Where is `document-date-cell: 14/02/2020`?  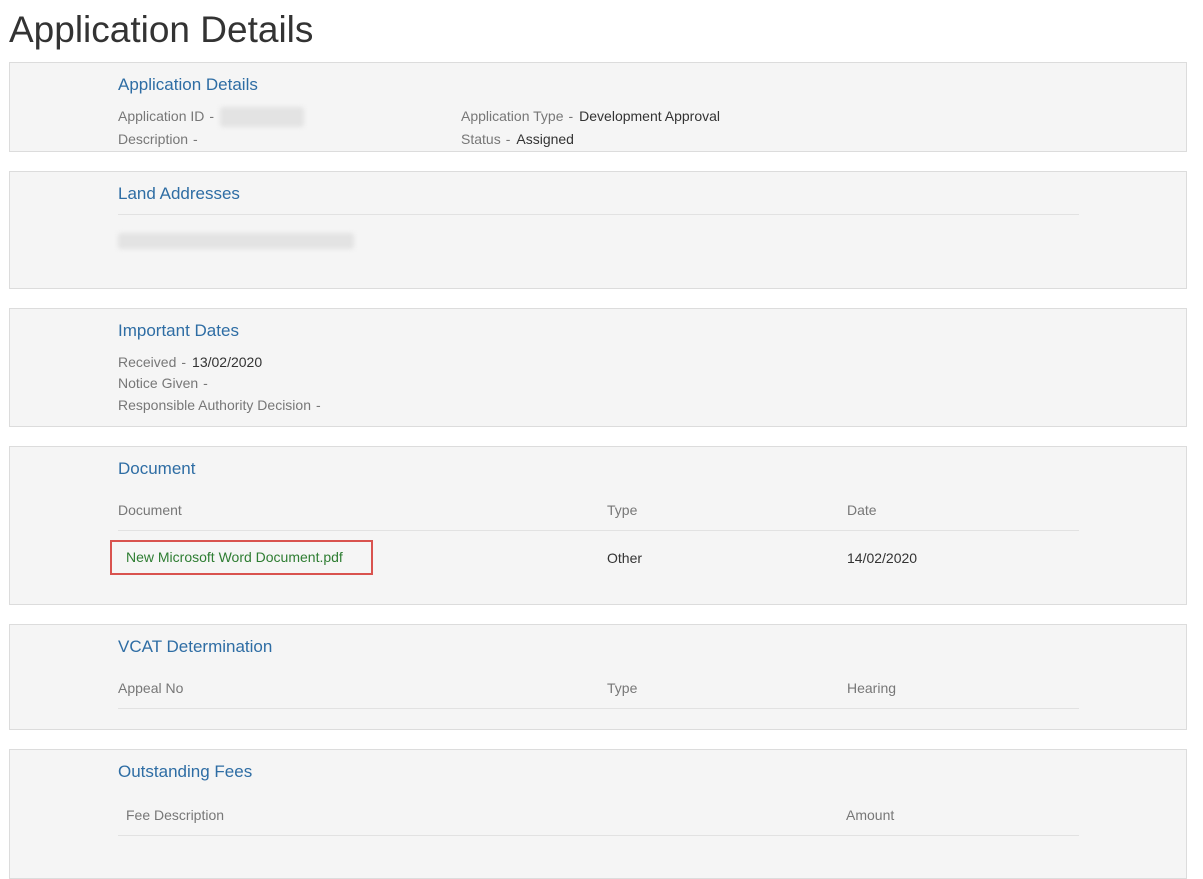 document-date-cell: 14/02/2020 is located at coordinates (882, 558).